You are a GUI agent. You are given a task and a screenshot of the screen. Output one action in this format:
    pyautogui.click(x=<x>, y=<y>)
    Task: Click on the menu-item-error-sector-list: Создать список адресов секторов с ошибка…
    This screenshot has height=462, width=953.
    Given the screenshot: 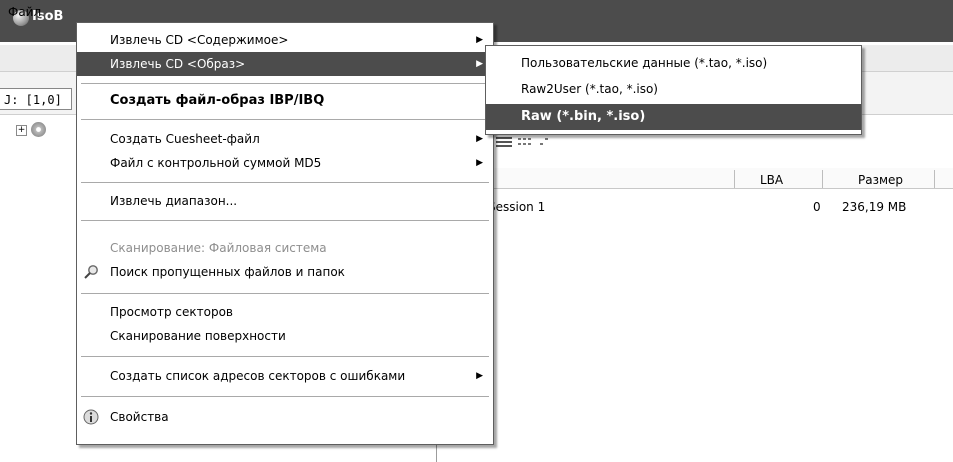 What is the action you would take?
    pyautogui.click(x=285, y=376)
    